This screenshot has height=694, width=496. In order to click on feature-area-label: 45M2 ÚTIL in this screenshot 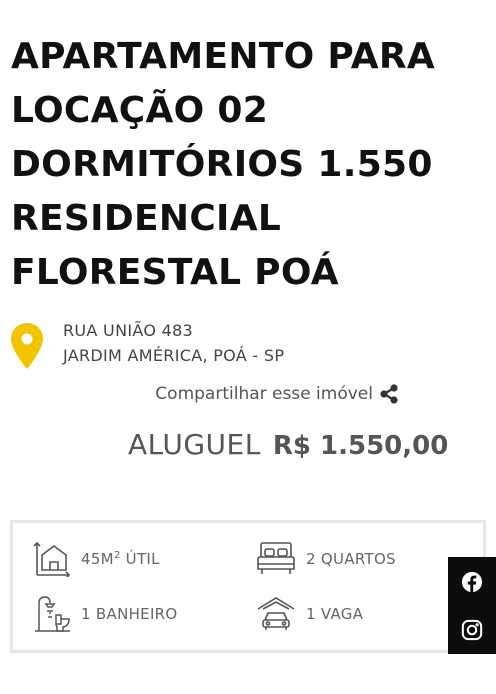, I will do `click(120, 559)`.